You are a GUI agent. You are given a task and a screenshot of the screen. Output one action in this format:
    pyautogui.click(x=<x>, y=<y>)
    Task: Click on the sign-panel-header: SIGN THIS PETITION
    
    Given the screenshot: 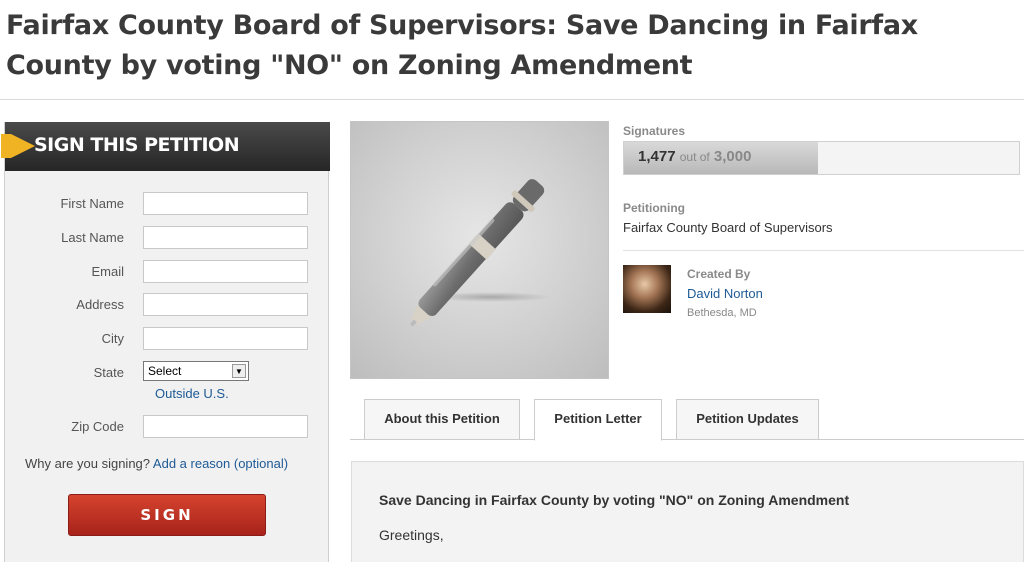 What is the action you would take?
    pyautogui.click(x=165, y=146)
    